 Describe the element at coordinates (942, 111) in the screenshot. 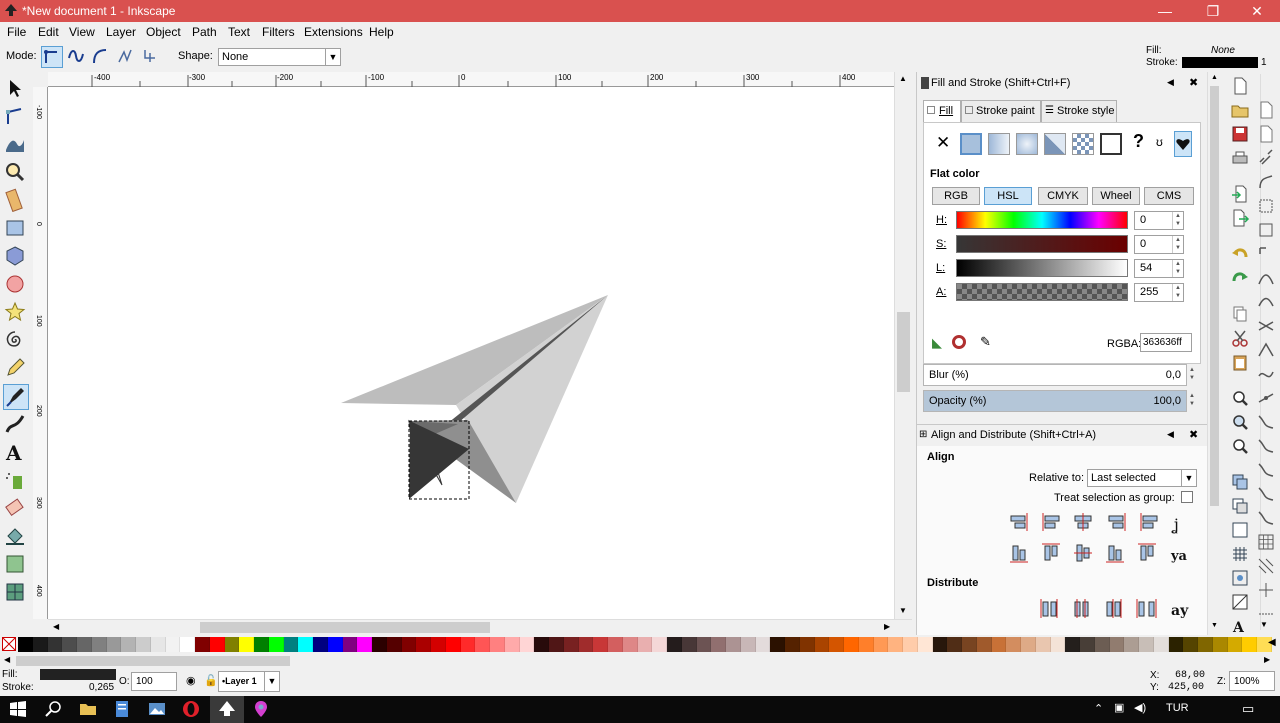

I see `tab-fill: Fill` at that location.